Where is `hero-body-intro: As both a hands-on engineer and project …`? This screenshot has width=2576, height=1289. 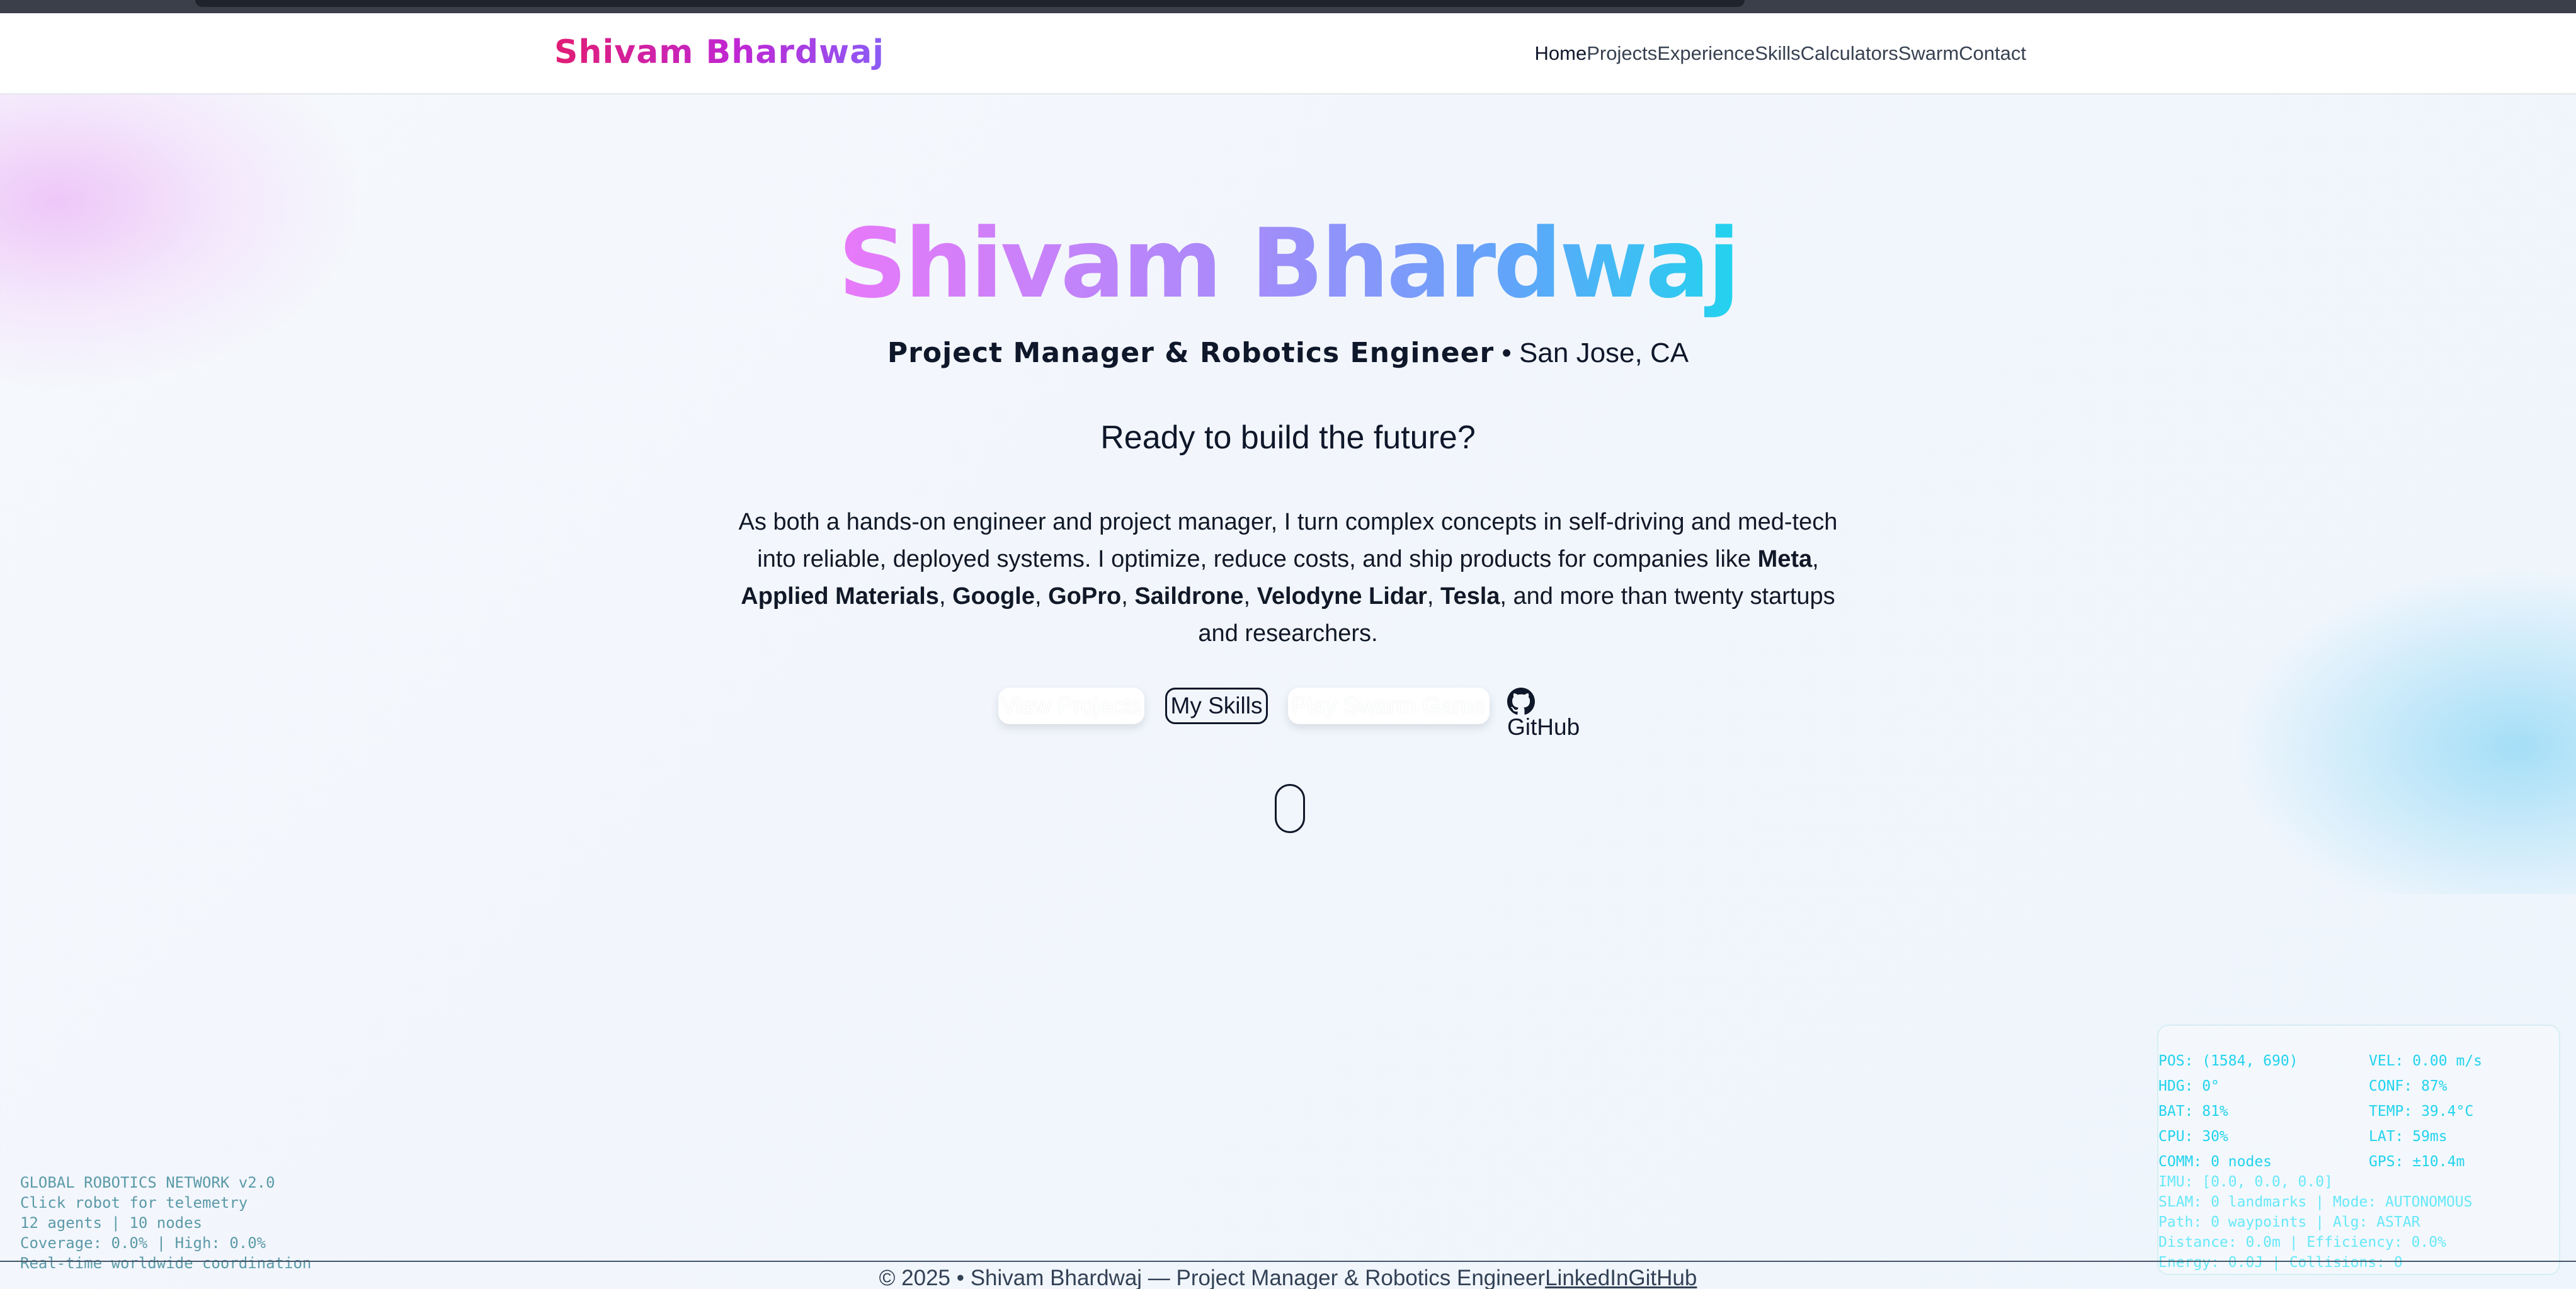
hero-body-intro: As both a hands-on engineer and project … is located at coordinates (1288, 540).